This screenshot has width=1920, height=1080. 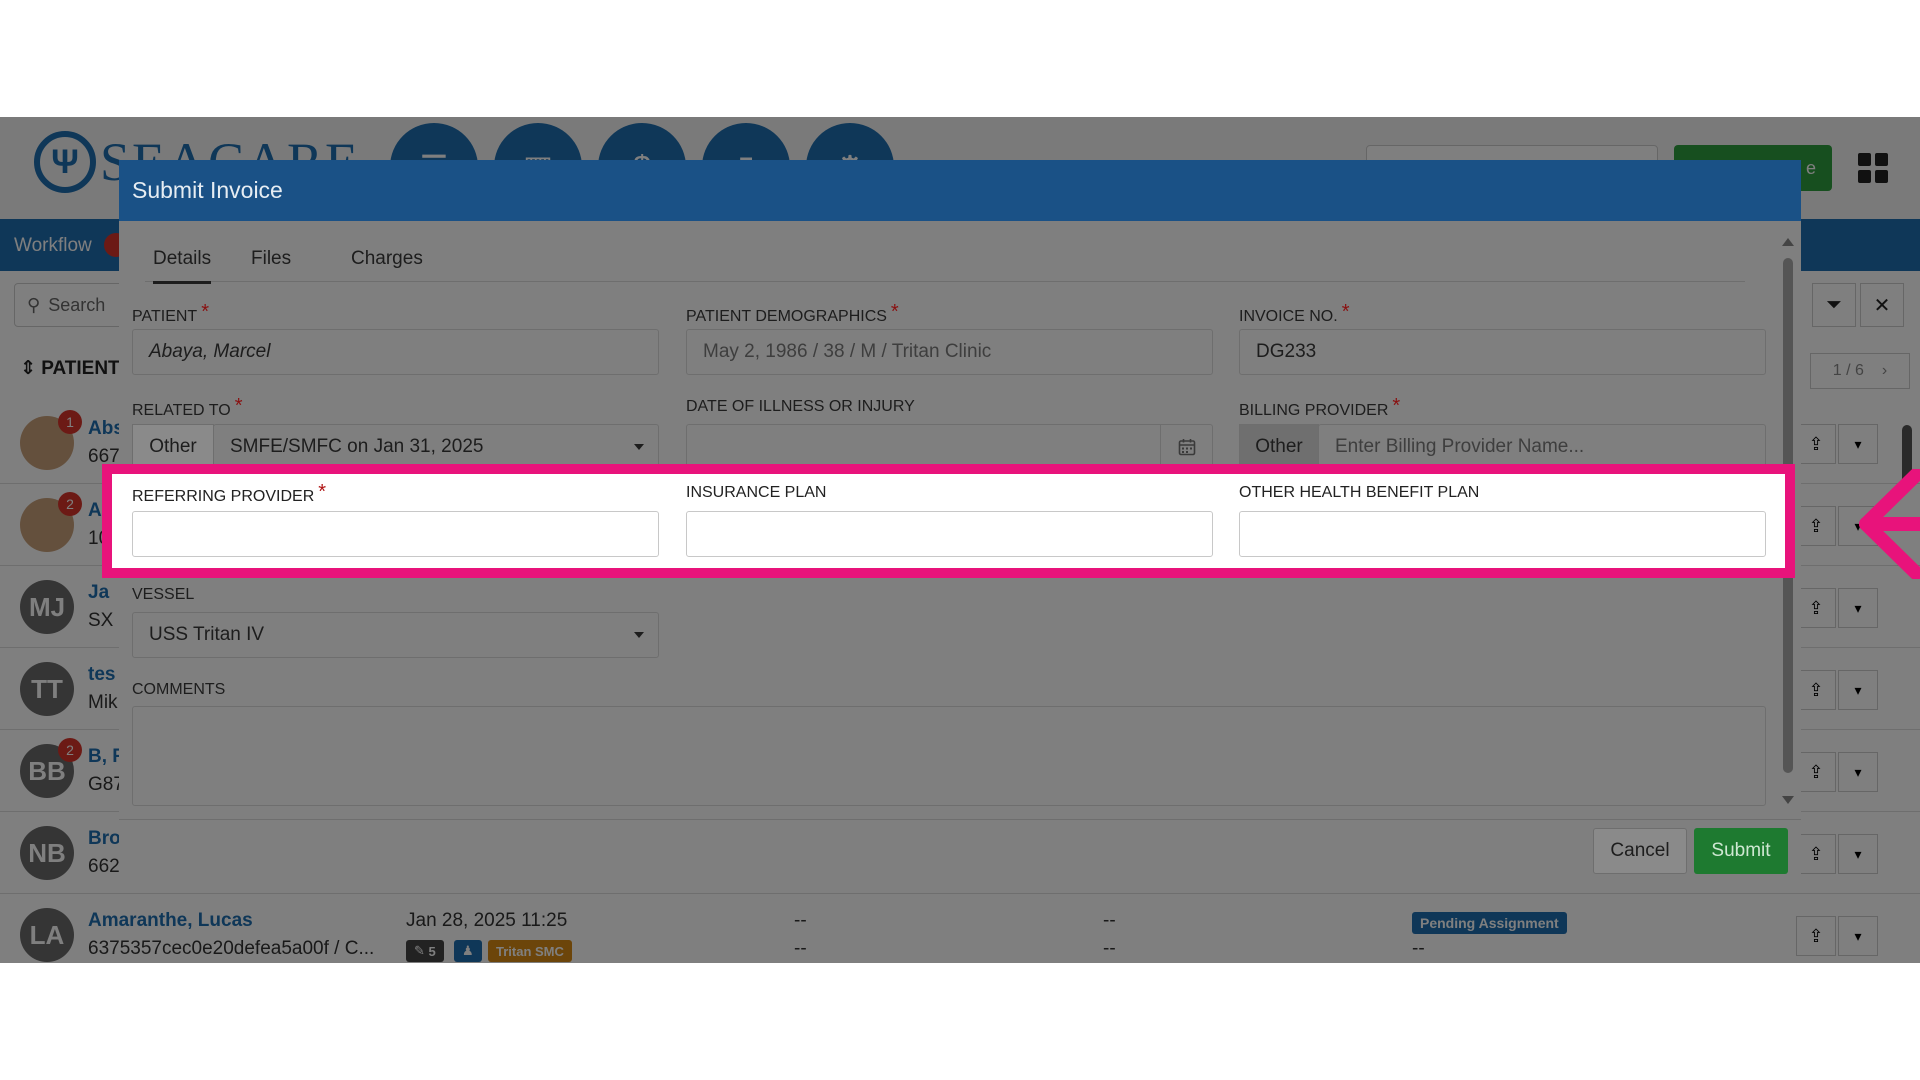 What do you see at coordinates (170, 313) in the screenshot?
I see `patient-label: PATIENT *` at bounding box center [170, 313].